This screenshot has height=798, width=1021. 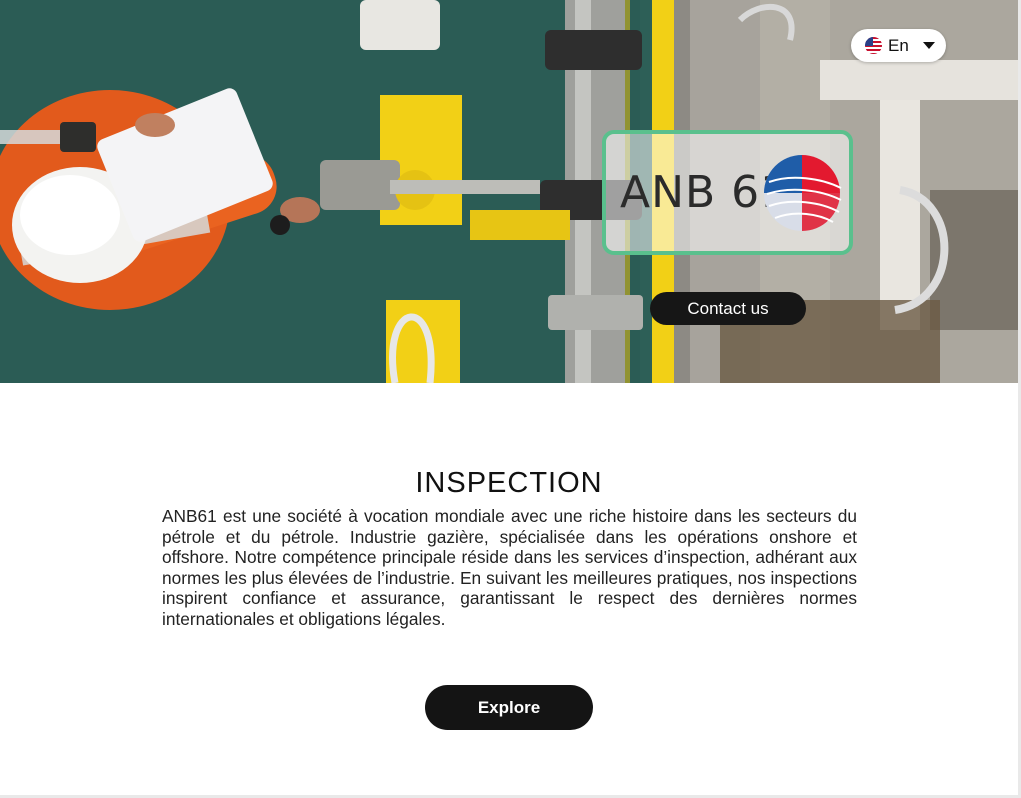 What do you see at coordinates (509, 707) in the screenshot?
I see `explore-button: Explore` at bounding box center [509, 707].